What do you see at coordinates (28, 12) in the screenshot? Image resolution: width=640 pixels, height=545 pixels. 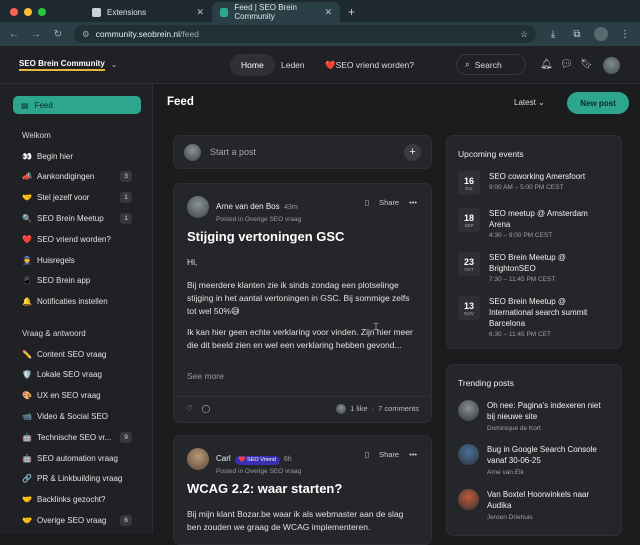 I see `minimize-window-button` at bounding box center [28, 12].